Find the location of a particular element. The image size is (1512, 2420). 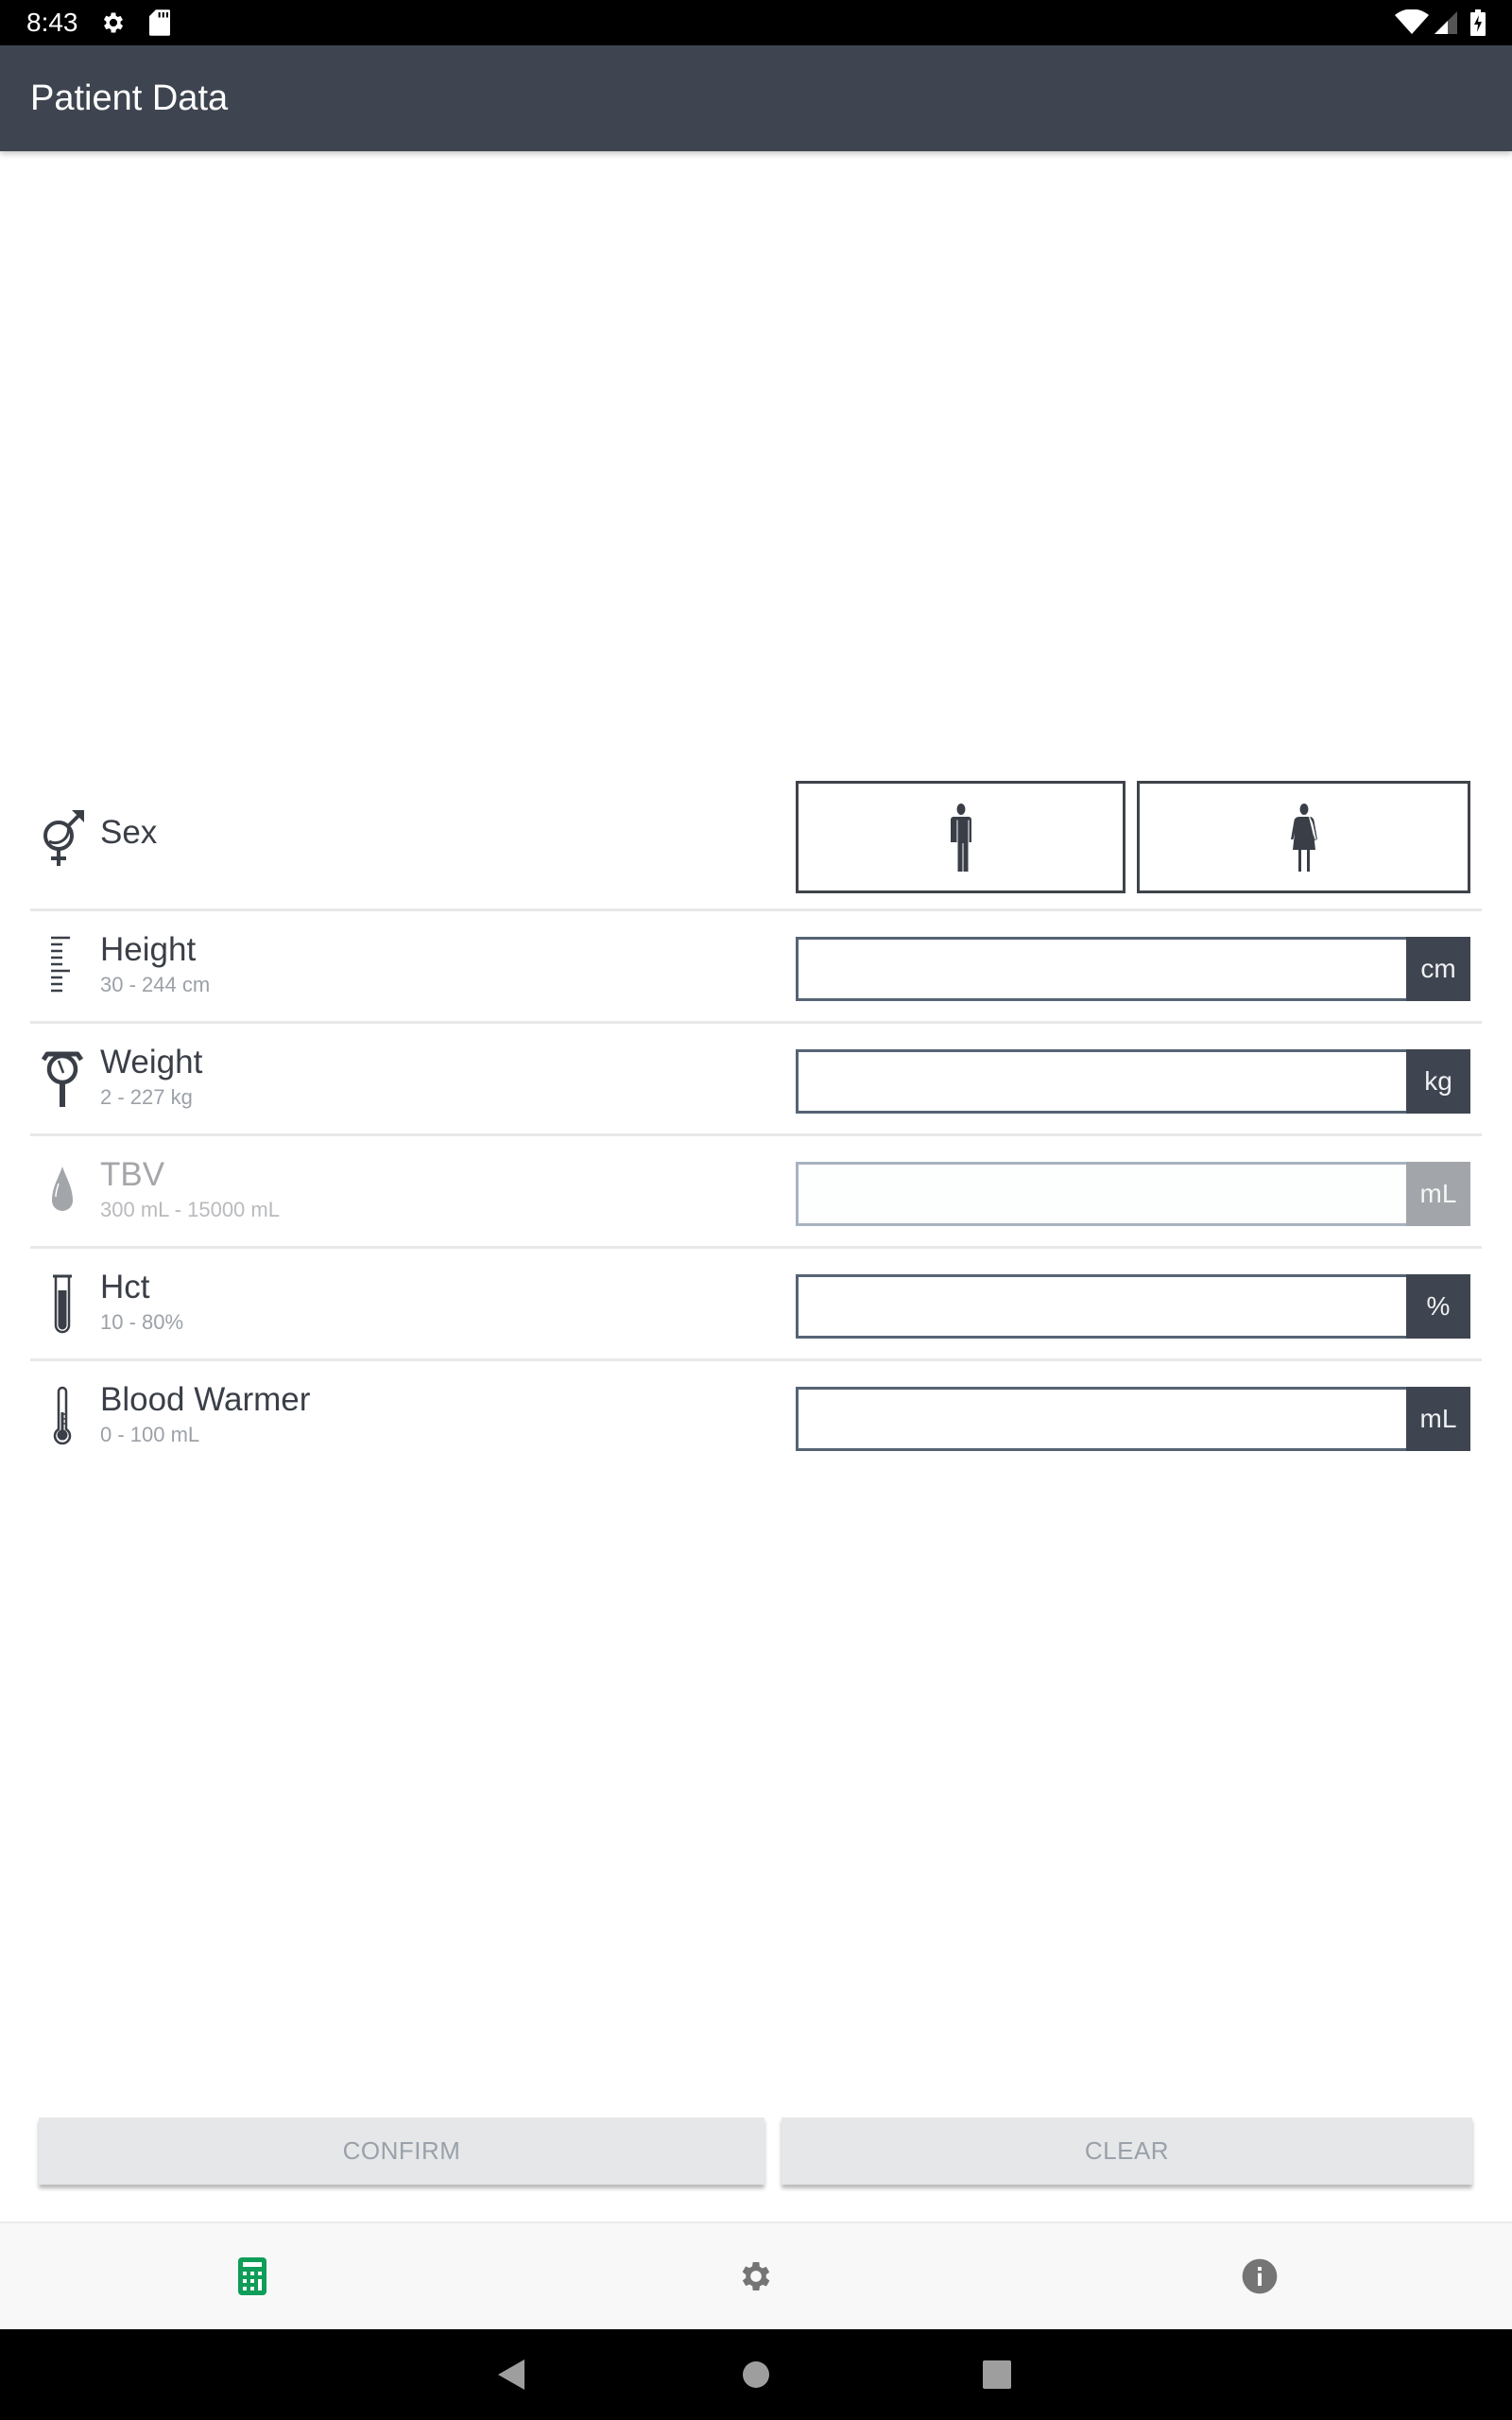

male-button is located at coordinates (960, 837).